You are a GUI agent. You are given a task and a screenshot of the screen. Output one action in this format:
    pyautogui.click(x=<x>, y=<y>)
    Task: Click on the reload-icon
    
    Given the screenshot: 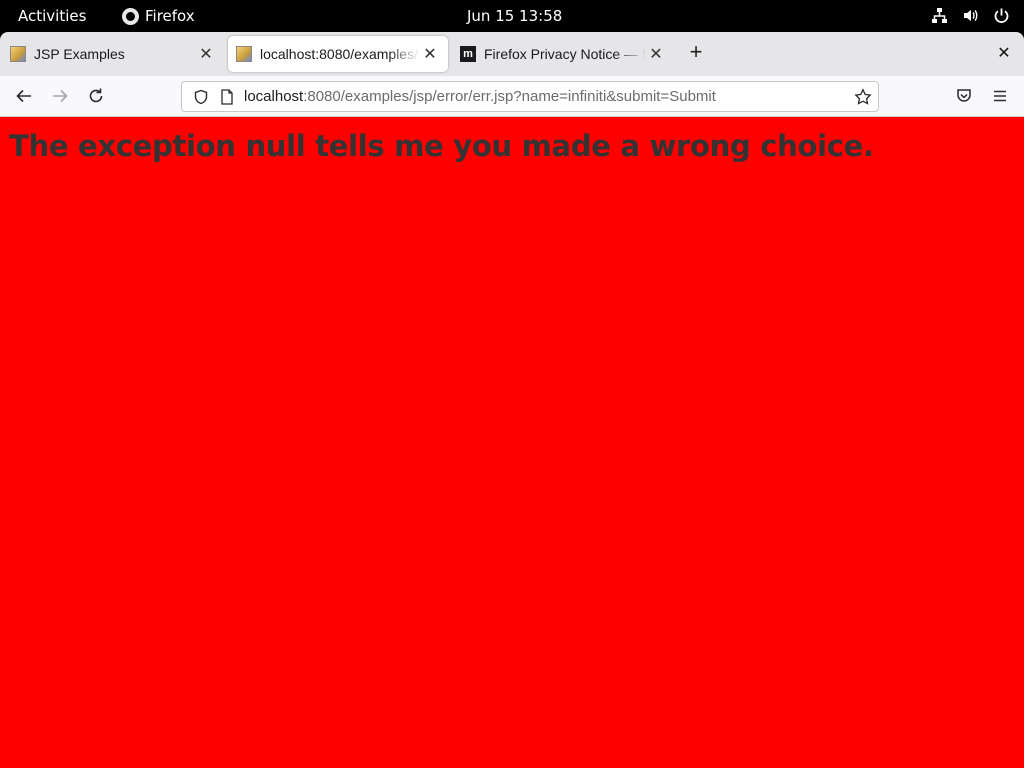 What is the action you would take?
    pyautogui.click(x=96, y=95)
    